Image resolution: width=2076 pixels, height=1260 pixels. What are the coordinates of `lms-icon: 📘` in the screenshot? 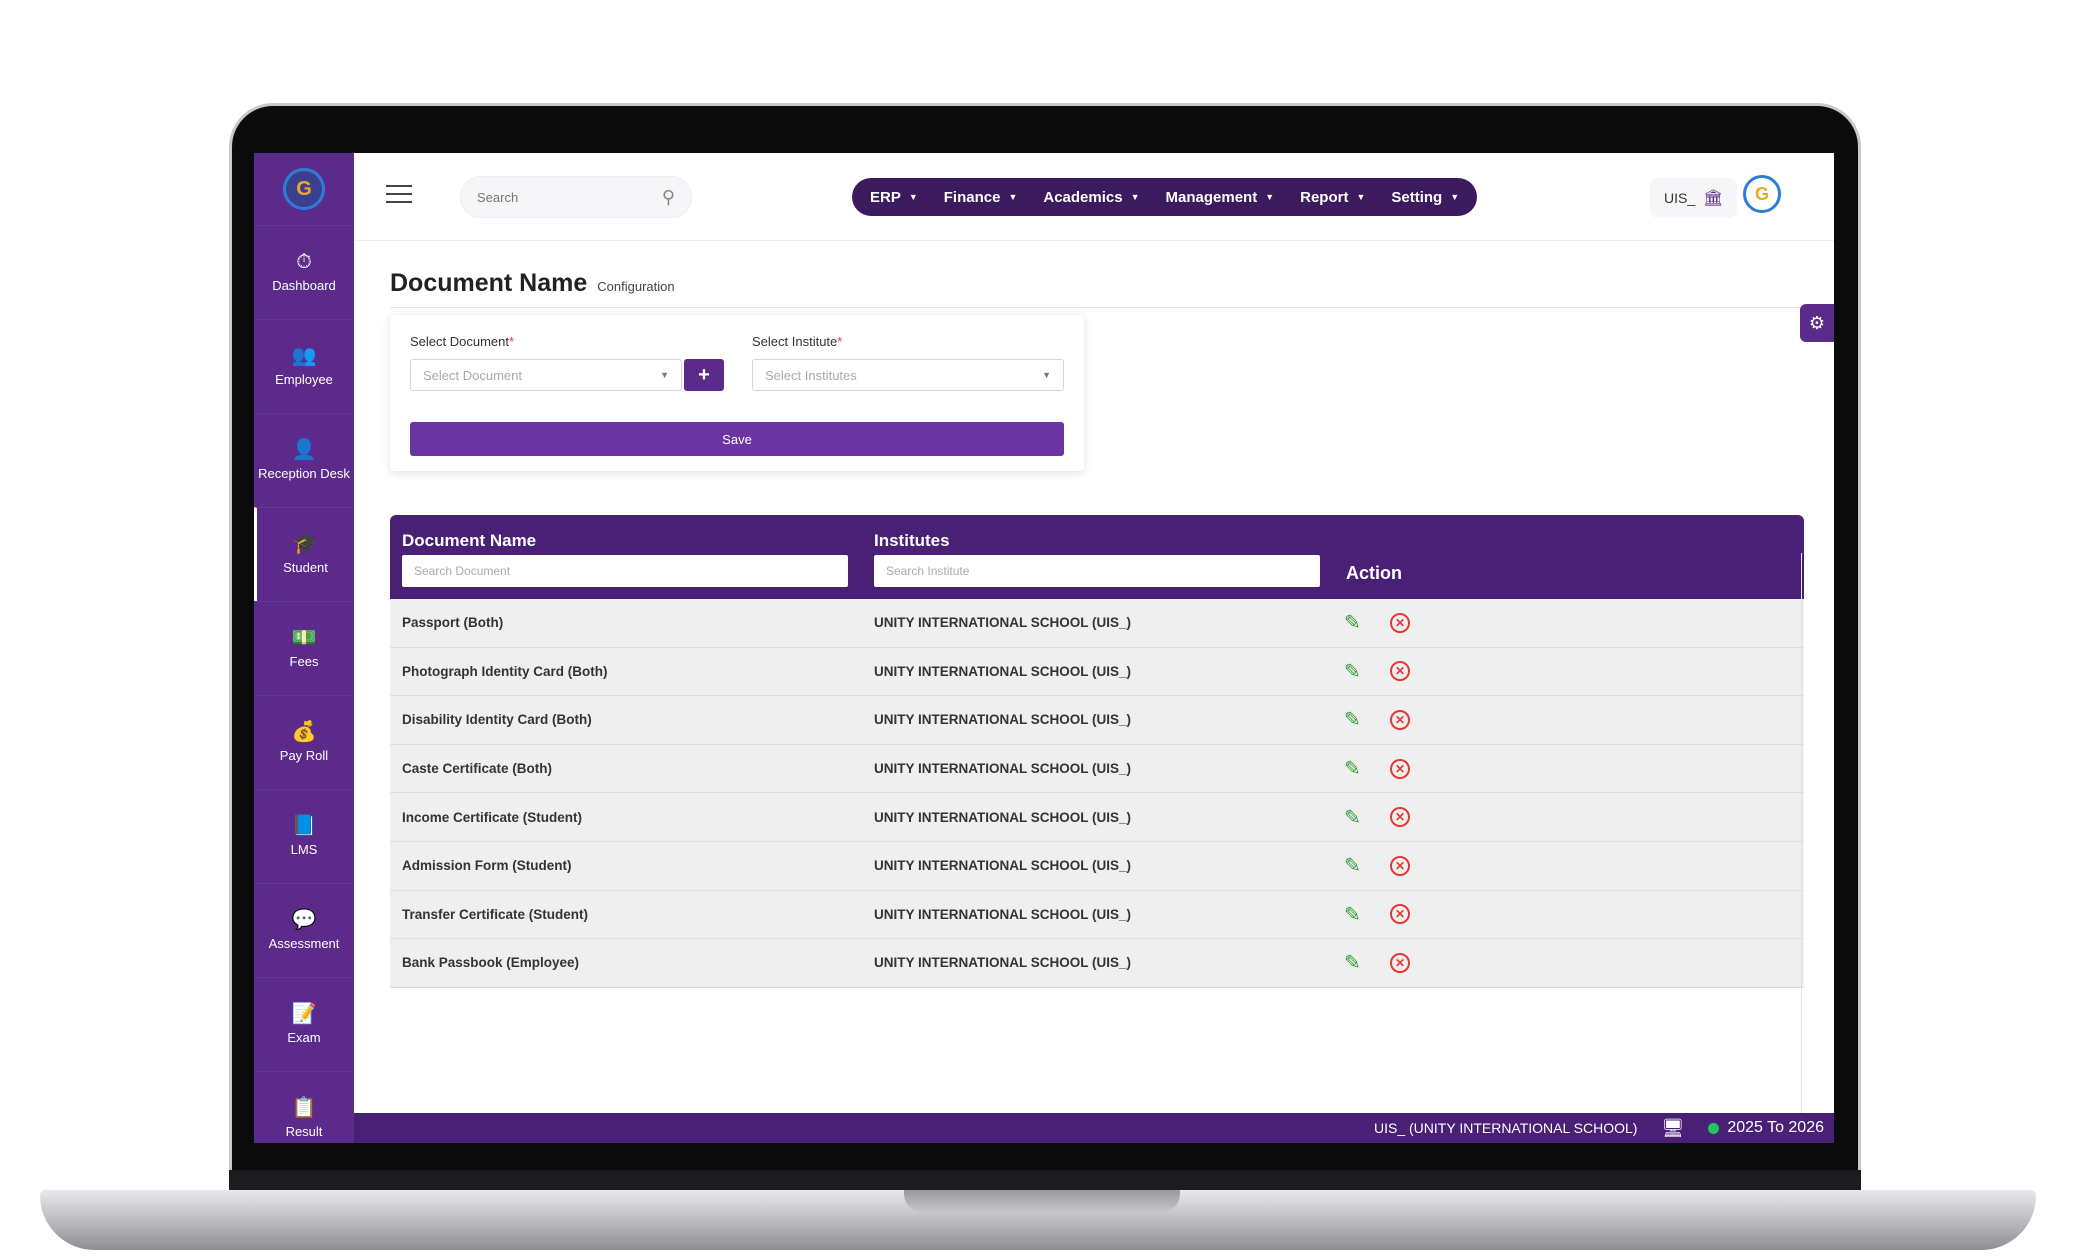 It's located at (304, 826).